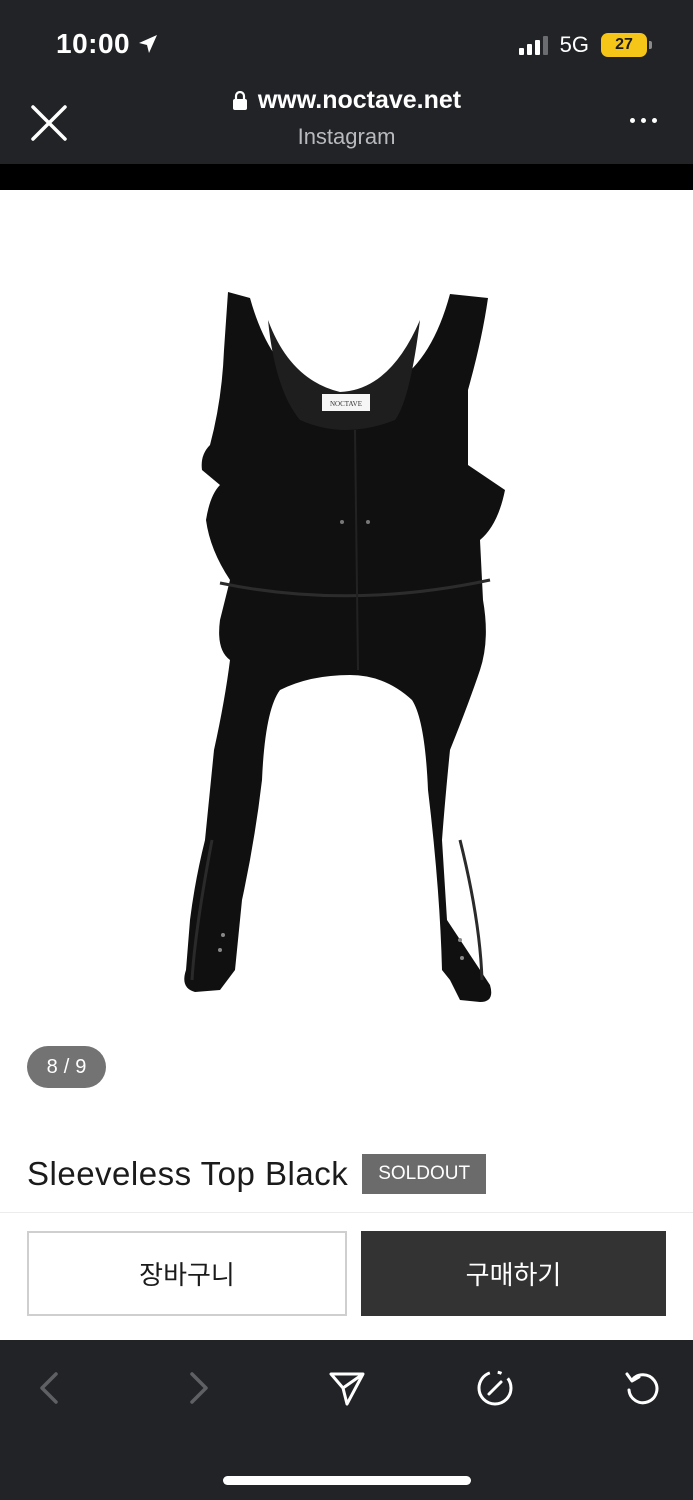 This screenshot has width=693, height=1500. I want to click on back-icon, so click(49, 1388).